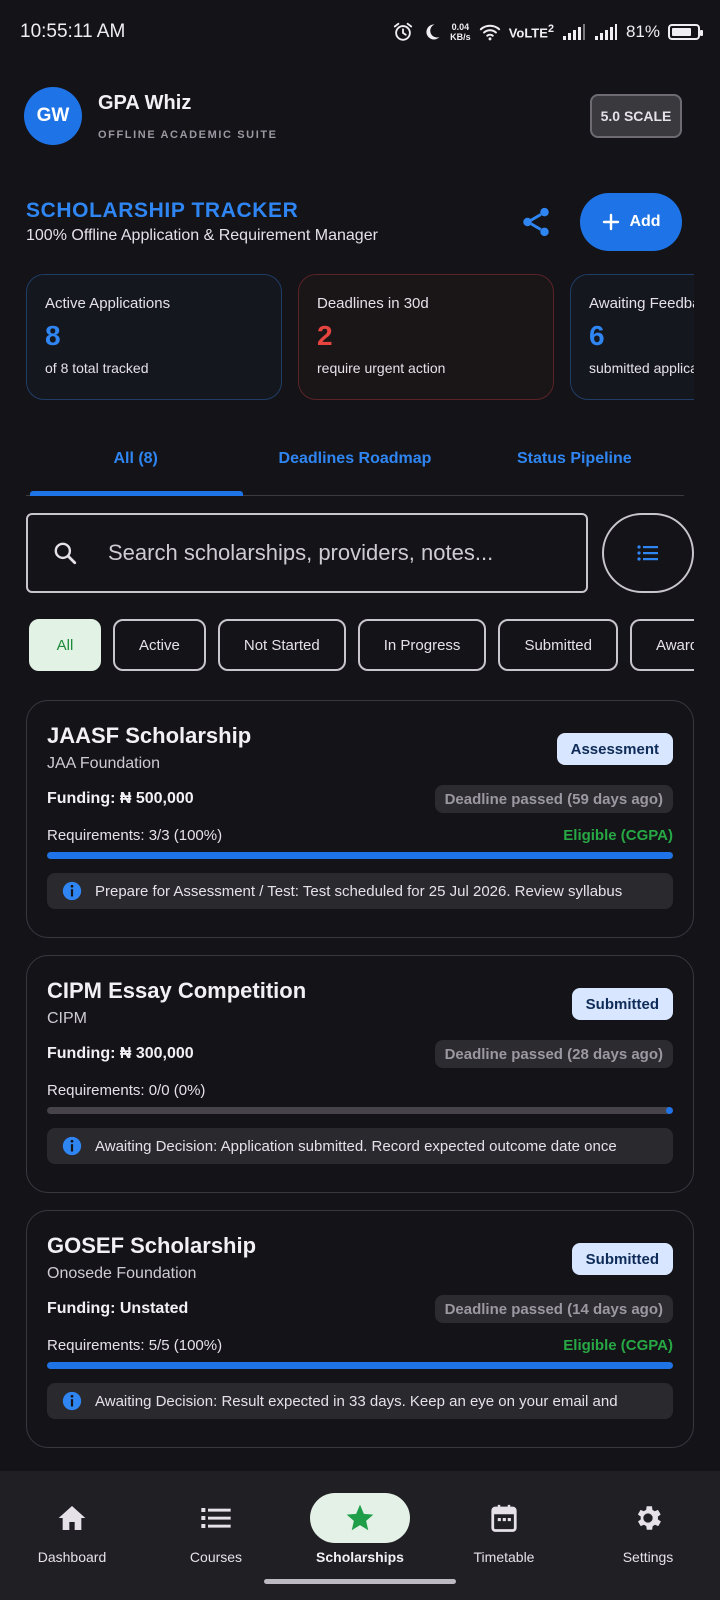 This screenshot has height=1600, width=720. I want to click on status-badge: Assessment, so click(614, 749).